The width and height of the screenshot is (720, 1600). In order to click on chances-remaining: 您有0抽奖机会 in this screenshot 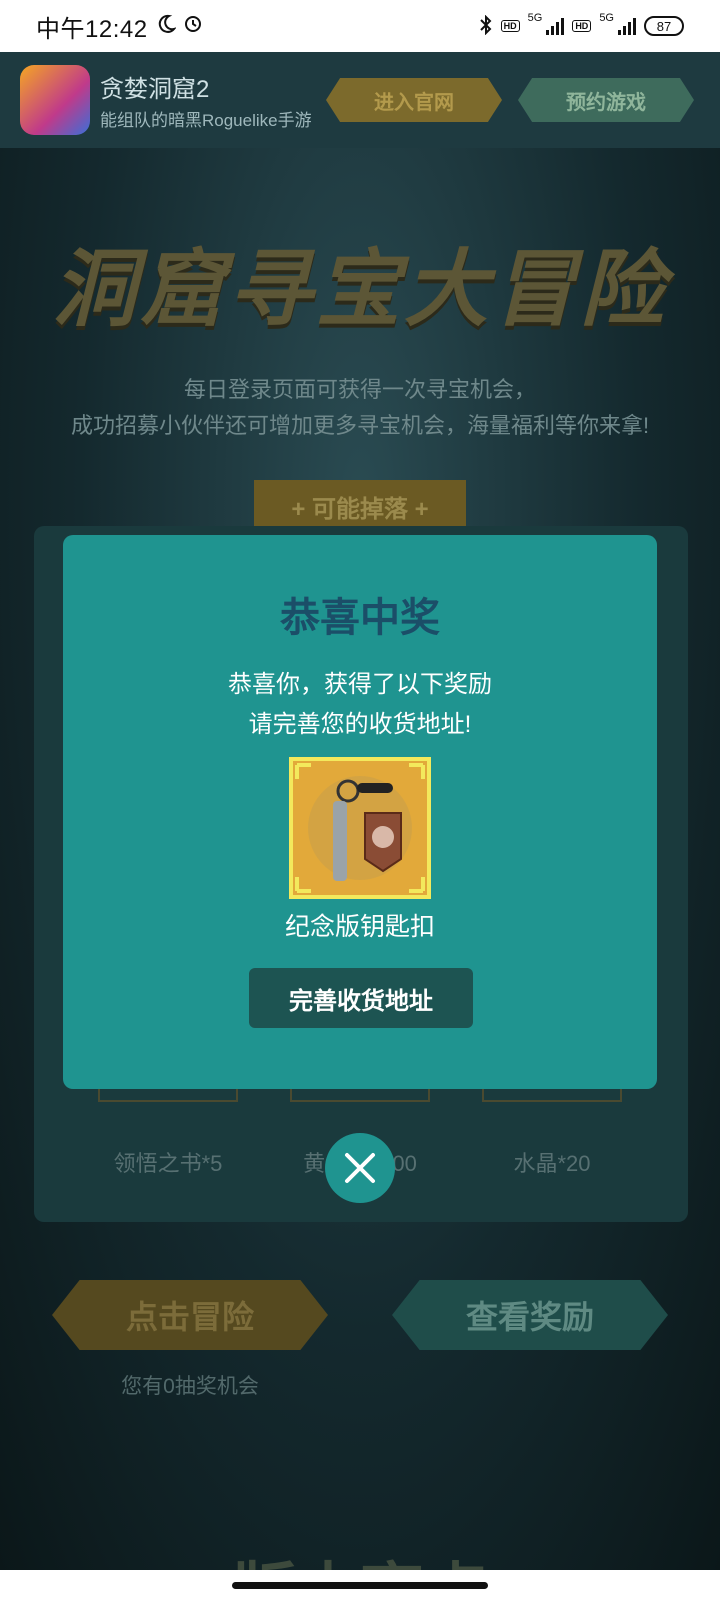, I will do `click(190, 1386)`.